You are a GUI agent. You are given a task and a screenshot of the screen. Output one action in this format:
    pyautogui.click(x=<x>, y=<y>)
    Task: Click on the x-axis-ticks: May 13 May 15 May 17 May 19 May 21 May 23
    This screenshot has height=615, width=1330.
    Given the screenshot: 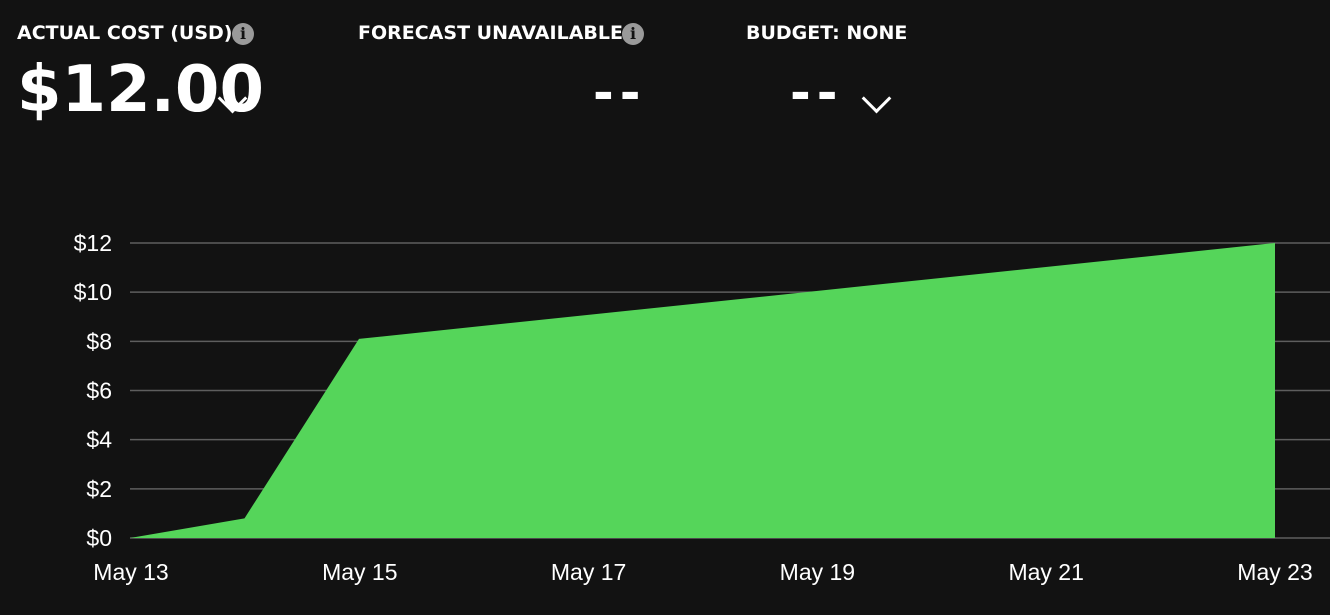 What is the action you would take?
    pyautogui.click(x=702, y=572)
    